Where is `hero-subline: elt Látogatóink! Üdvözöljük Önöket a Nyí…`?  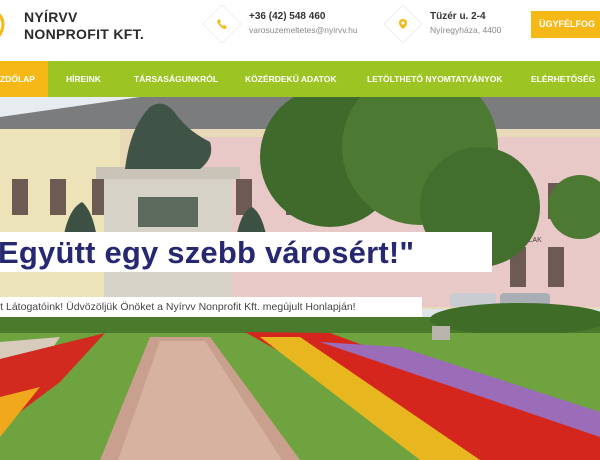
hero-subline: elt Látogatóink! Üdvözöljük Önöket a Nyí… is located at coordinates (178, 307).